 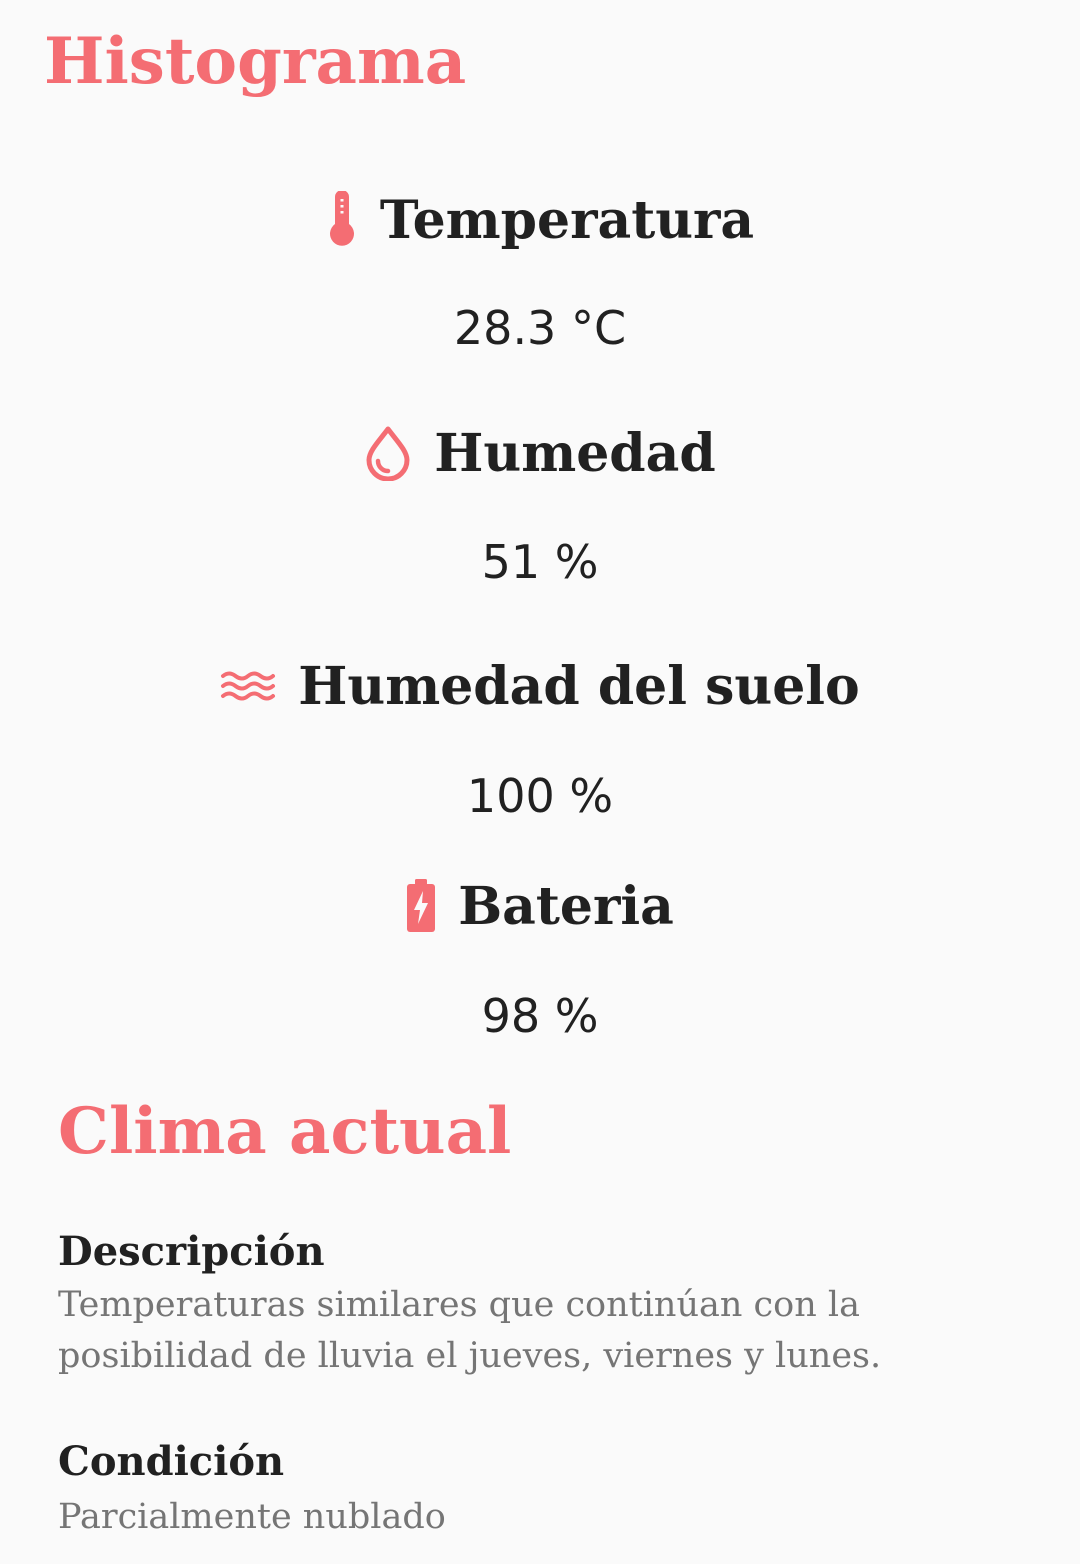 What do you see at coordinates (540, 796) in the screenshot?
I see `soil-moisture-value: 100 %` at bounding box center [540, 796].